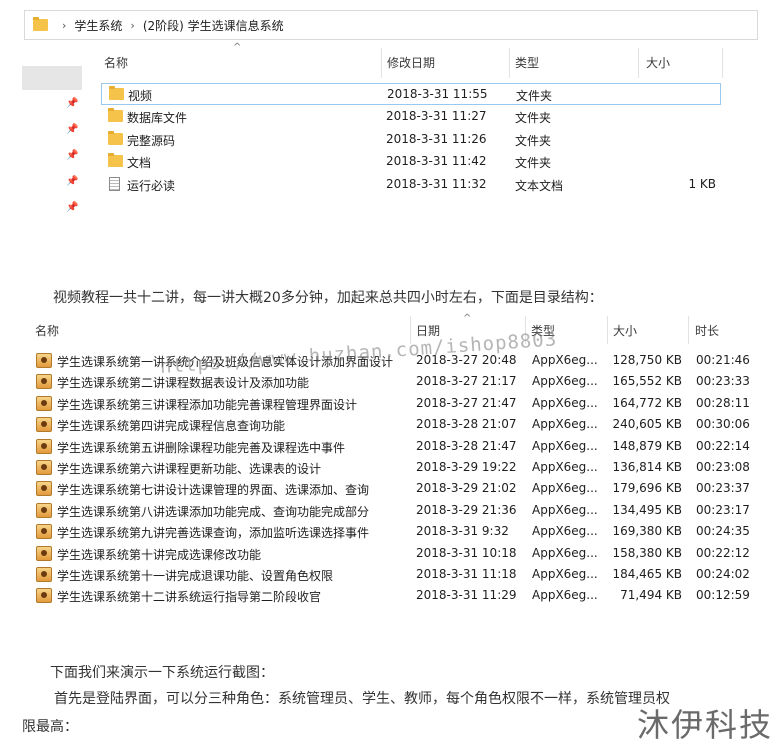 Image resolution: width=781 pixels, height=746 pixels. I want to click on column-header-duration: 时长, so click(707, 330).